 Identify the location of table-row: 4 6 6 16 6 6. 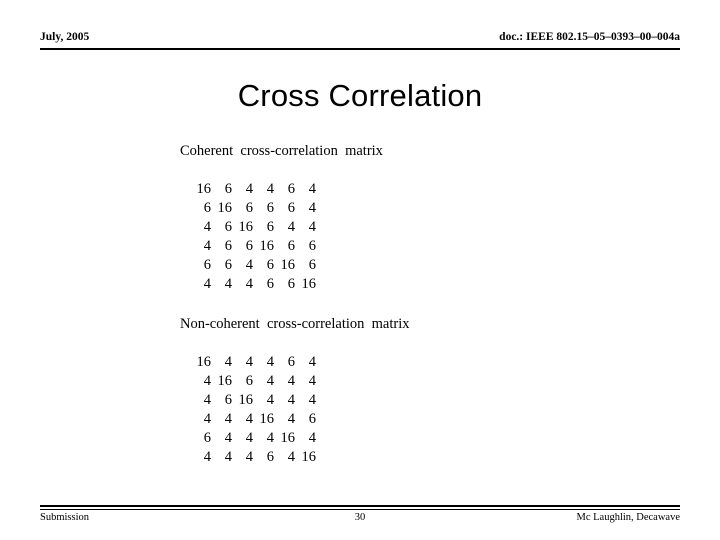
(253, 246).